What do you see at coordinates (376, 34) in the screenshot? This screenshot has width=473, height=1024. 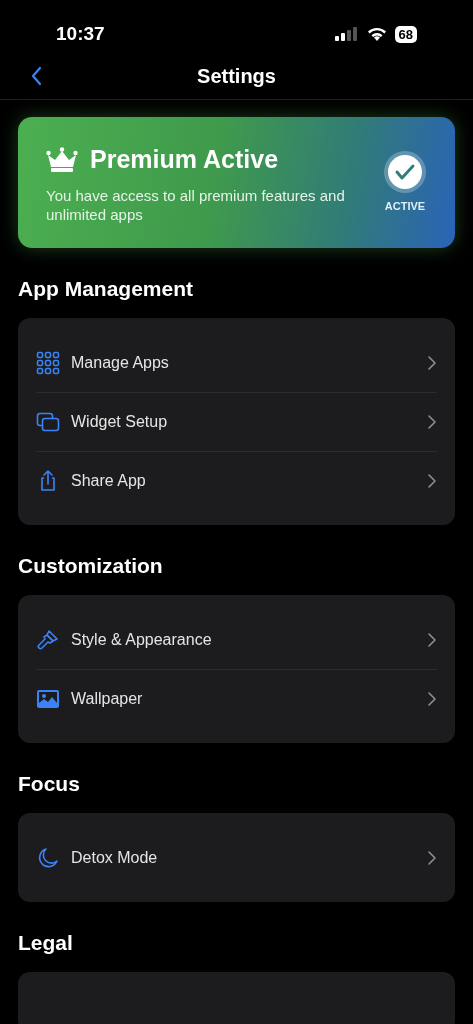 I see `wifi-icon` at bounding box center [376, 34].